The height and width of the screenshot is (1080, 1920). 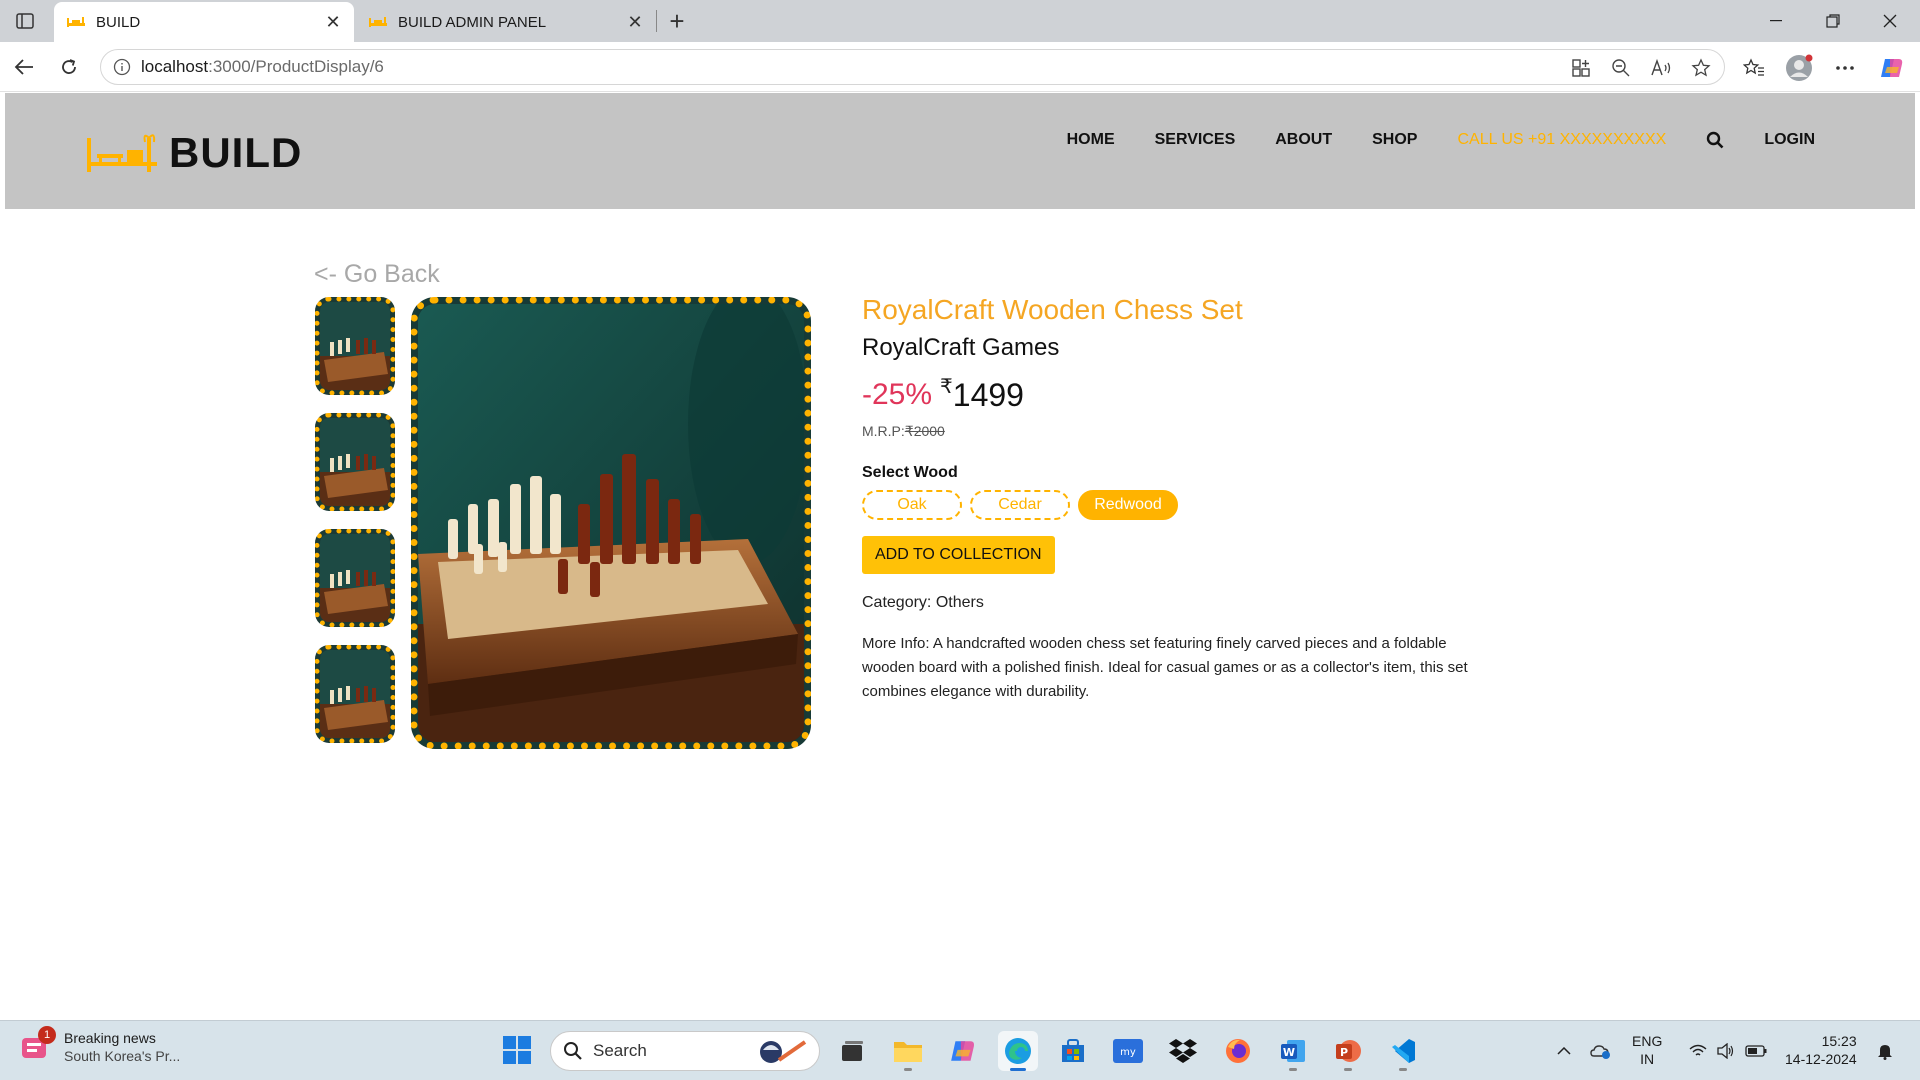 What do you see at coordinates (24, 67) in the screenshot?
I see `back-arrow-icon` at bounding box center [24, 67].